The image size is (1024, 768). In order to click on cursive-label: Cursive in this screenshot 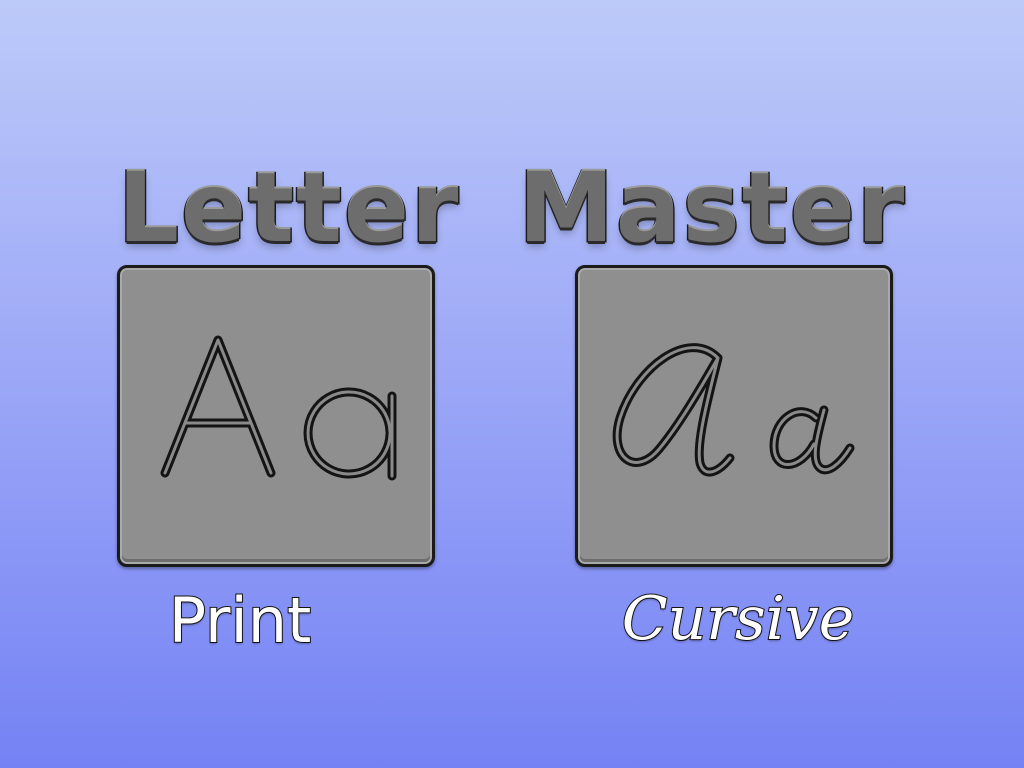, I will do `click(738, 619)`.